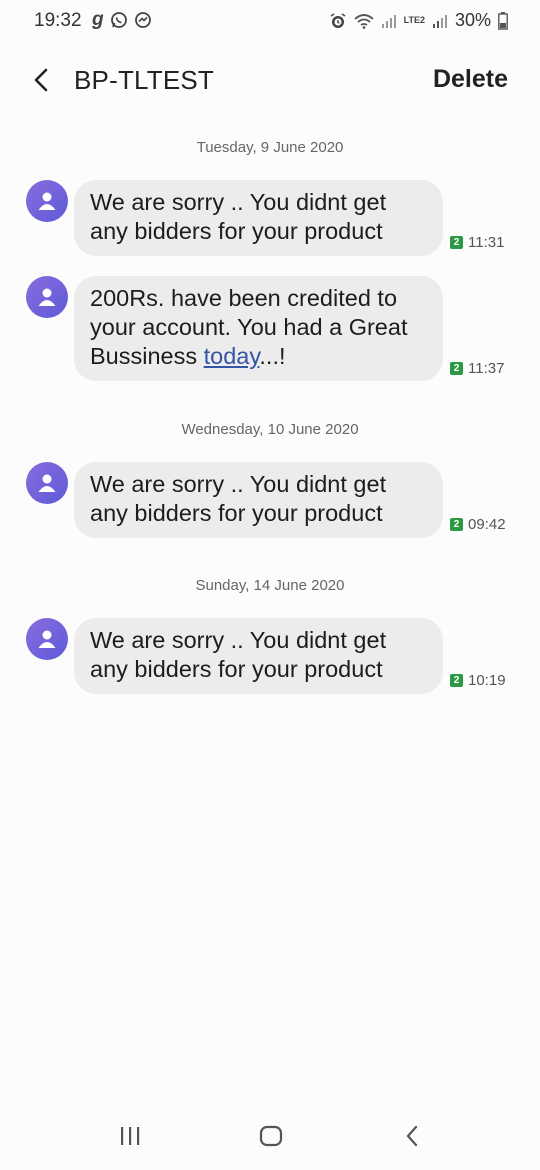 The width and height of the screenshot is (540, 1170). What do you see at coordinates (338, 20) in the screenshot?
I see `alarm-icon` at bounding box center [338, 20].